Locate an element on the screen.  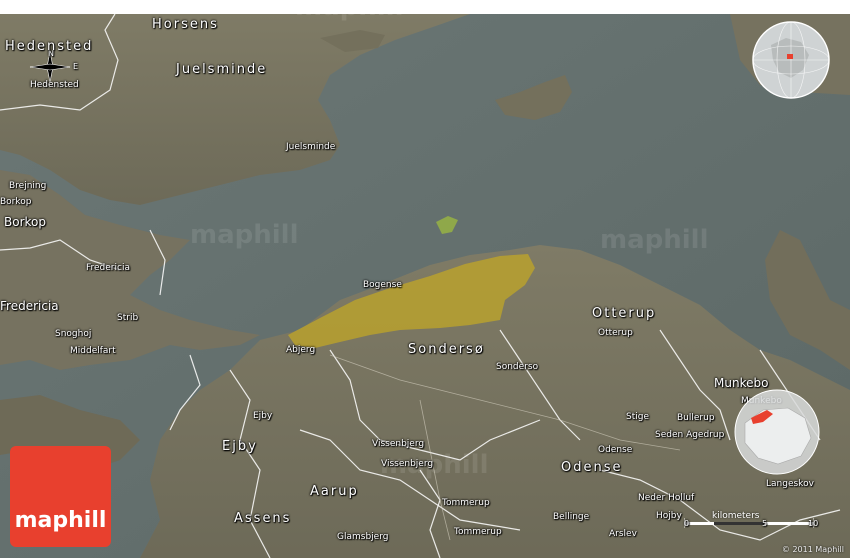
label-juelsminde-town: Juelsminde is located at coordinates (311, 147).